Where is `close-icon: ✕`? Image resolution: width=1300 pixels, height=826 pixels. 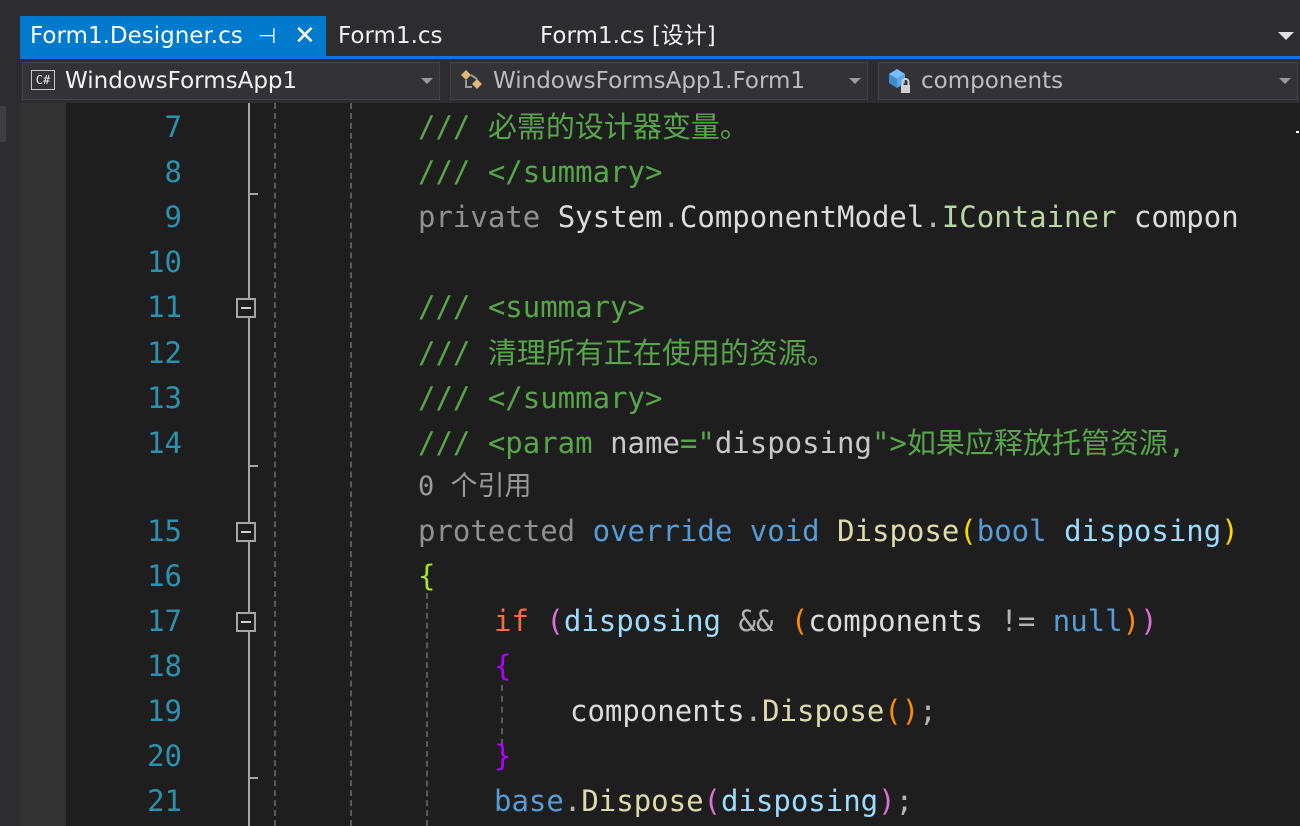
close-icon: ✕ is located at coordinates (305, 36).